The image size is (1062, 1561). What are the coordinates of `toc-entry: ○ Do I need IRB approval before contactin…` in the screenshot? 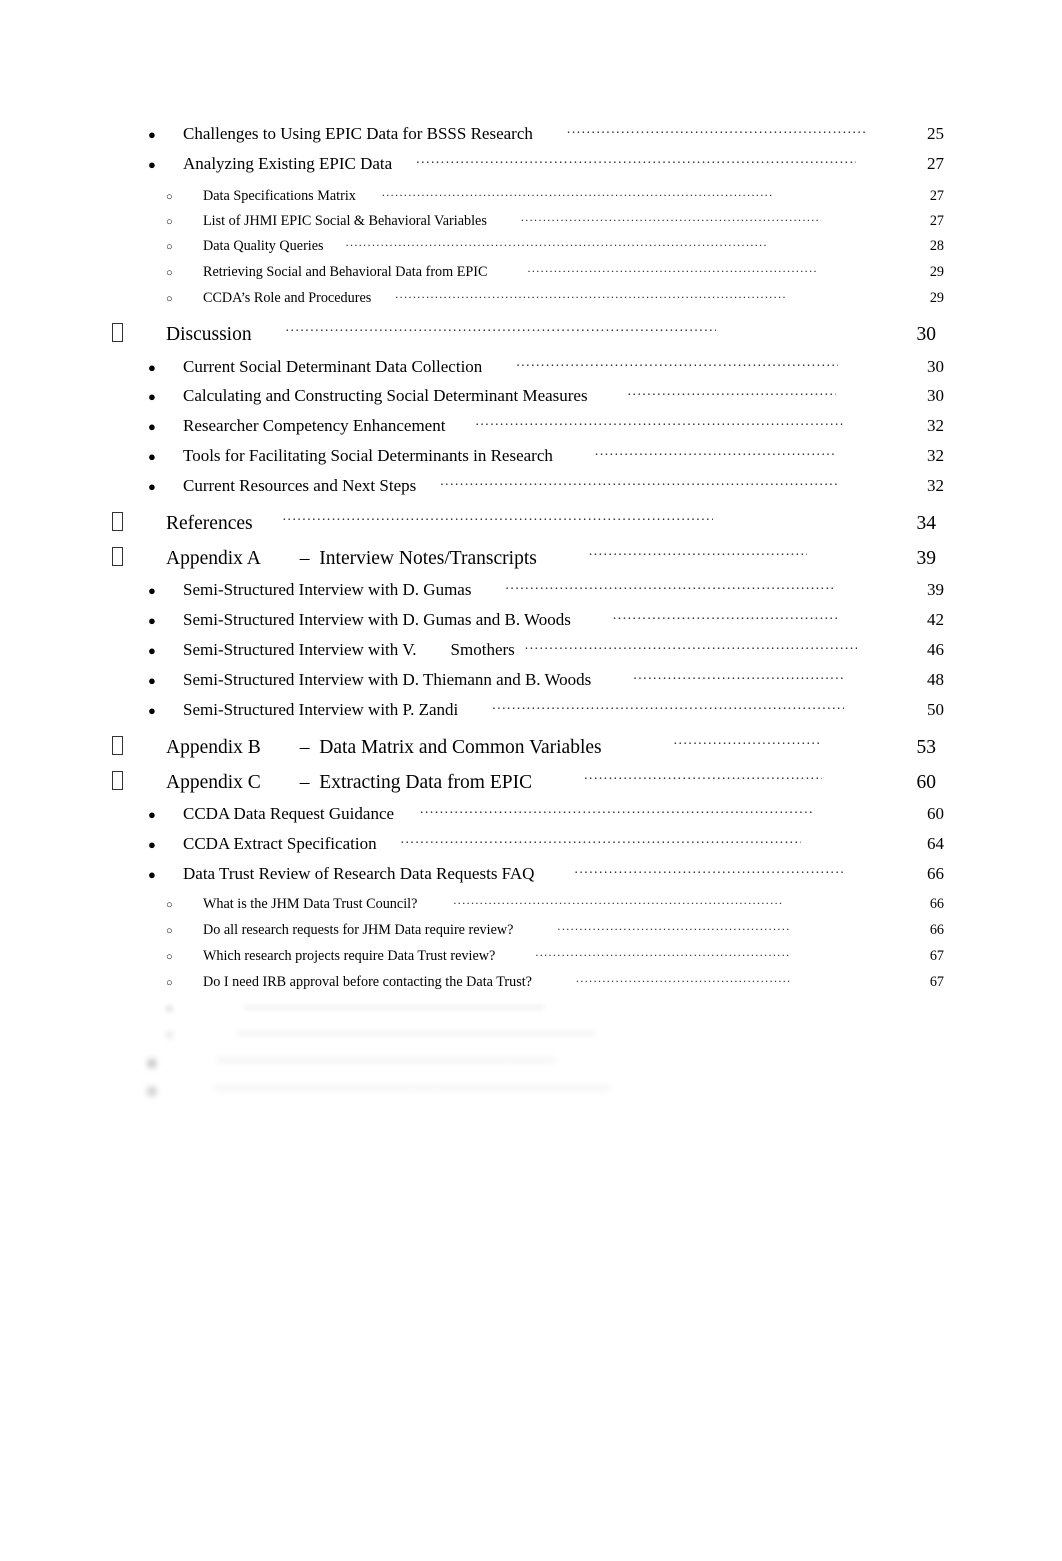 It's located at (531, 985).